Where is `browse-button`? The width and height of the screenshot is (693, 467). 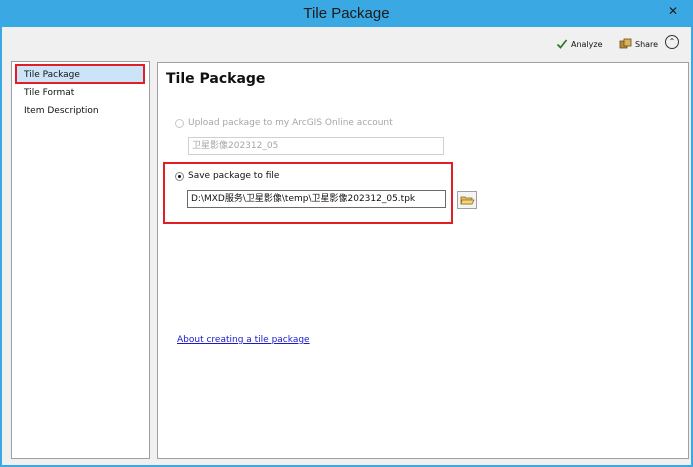 browse-button is located at coordinates (467, 200).